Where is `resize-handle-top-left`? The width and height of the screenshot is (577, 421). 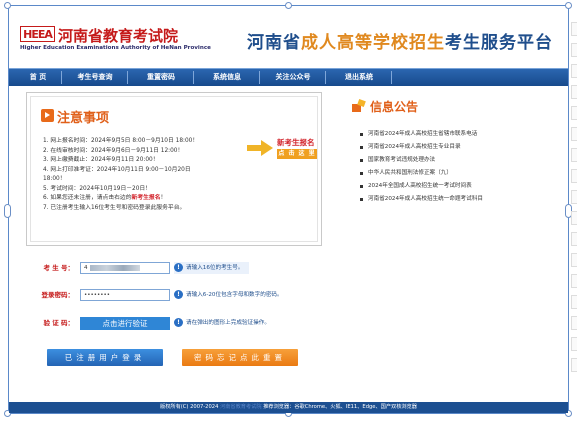
resize-handle-top-left is located at coordinates (7, 5).